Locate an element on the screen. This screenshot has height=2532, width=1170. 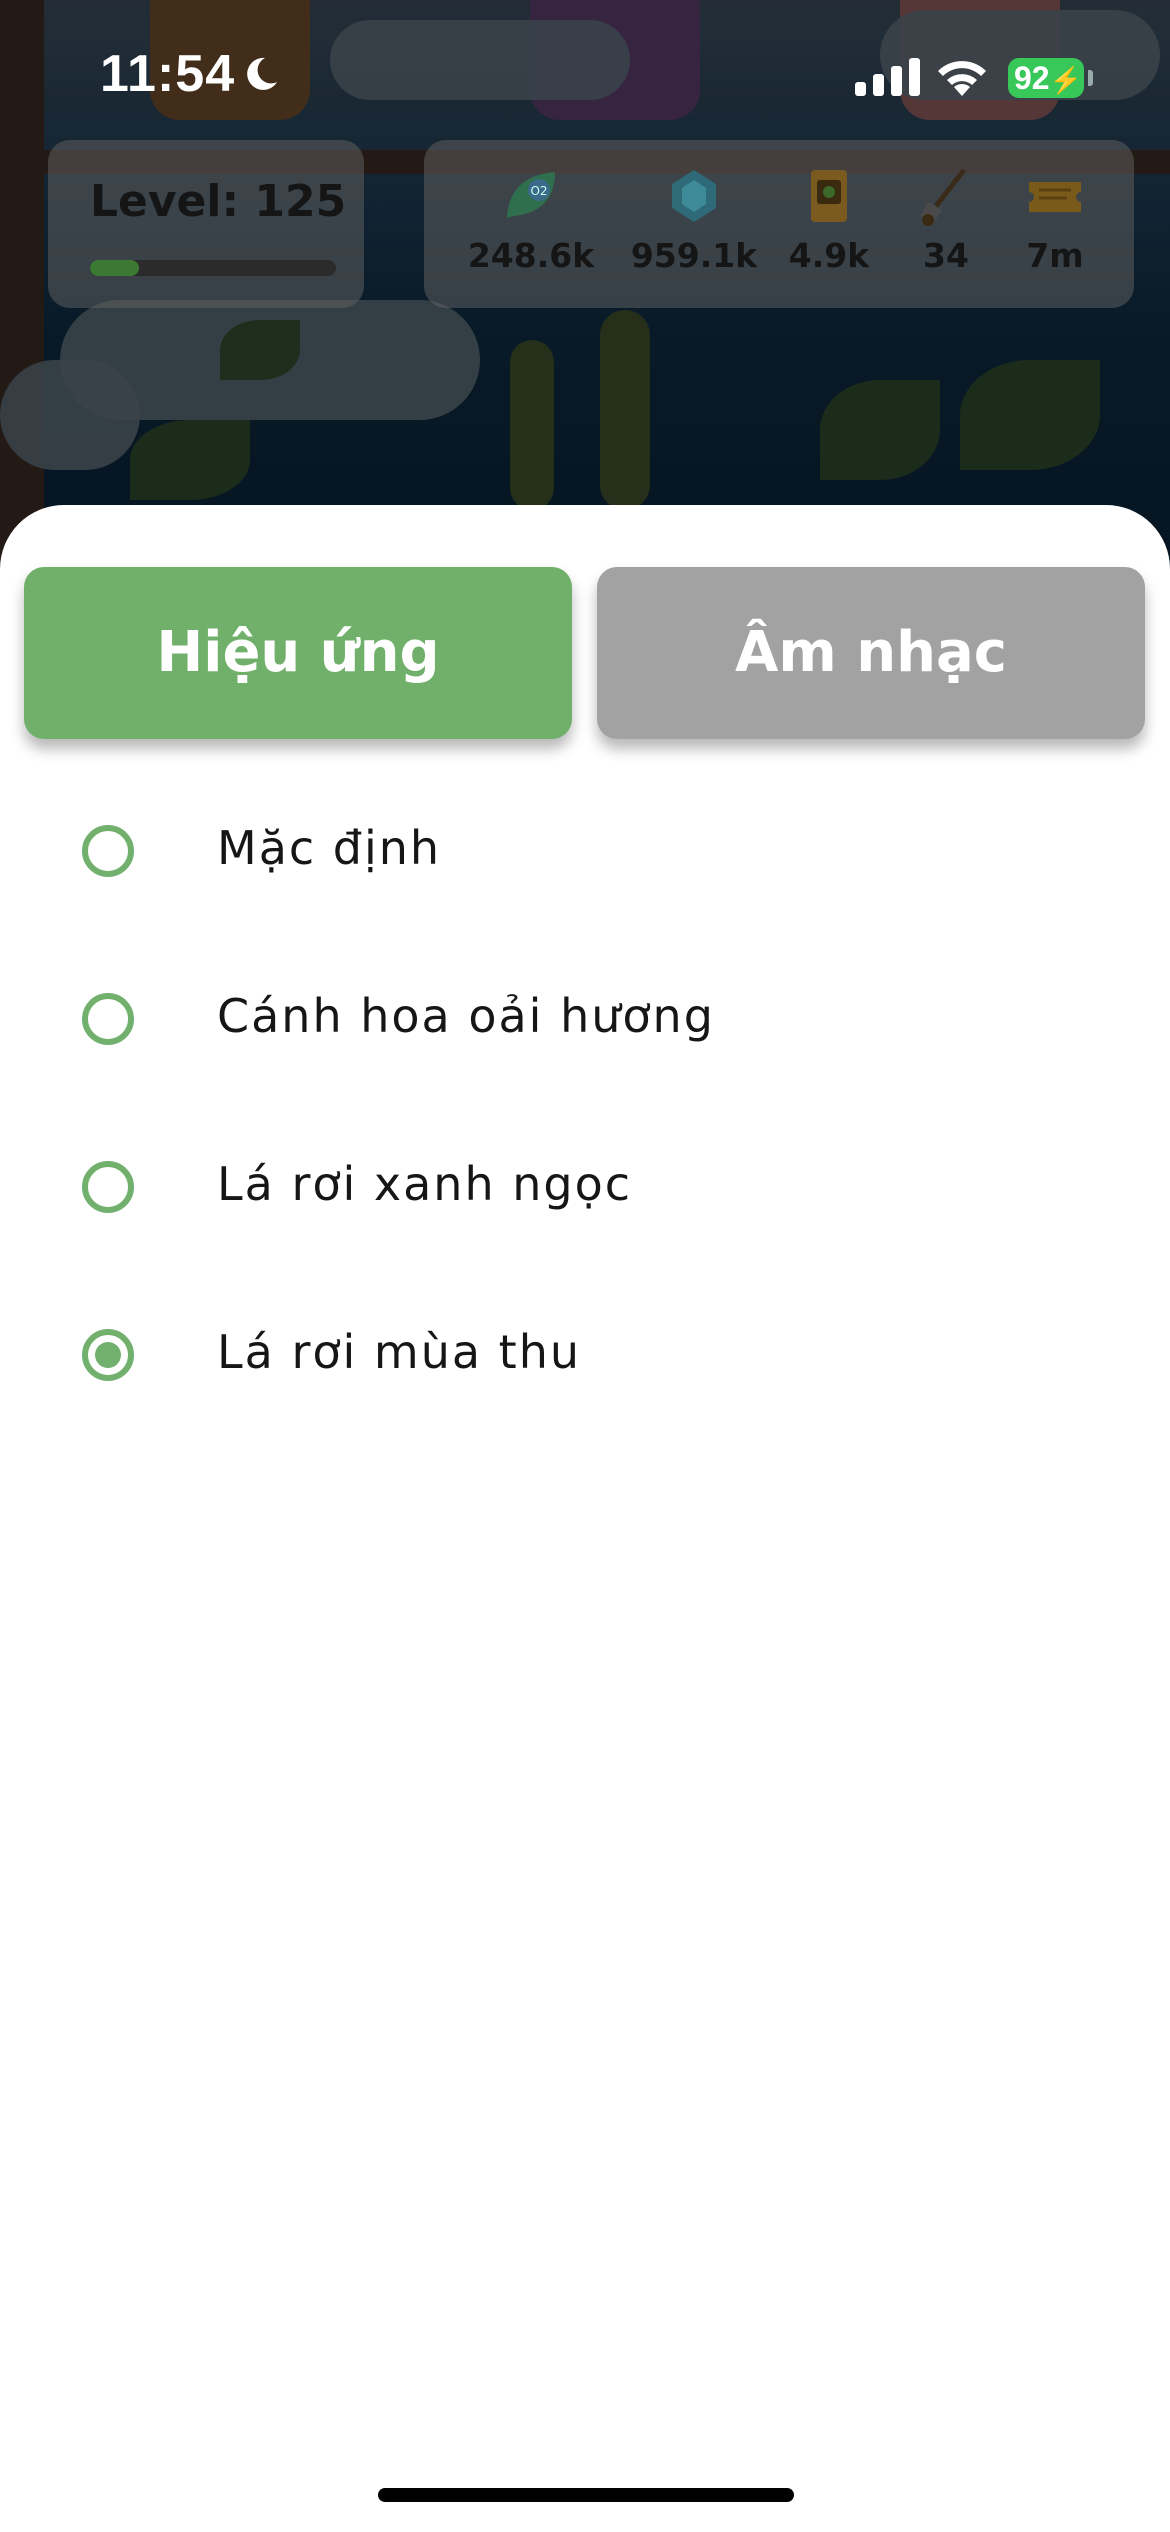
resource-oxygen: O2 248.6k is located at coordinates (531, 220).